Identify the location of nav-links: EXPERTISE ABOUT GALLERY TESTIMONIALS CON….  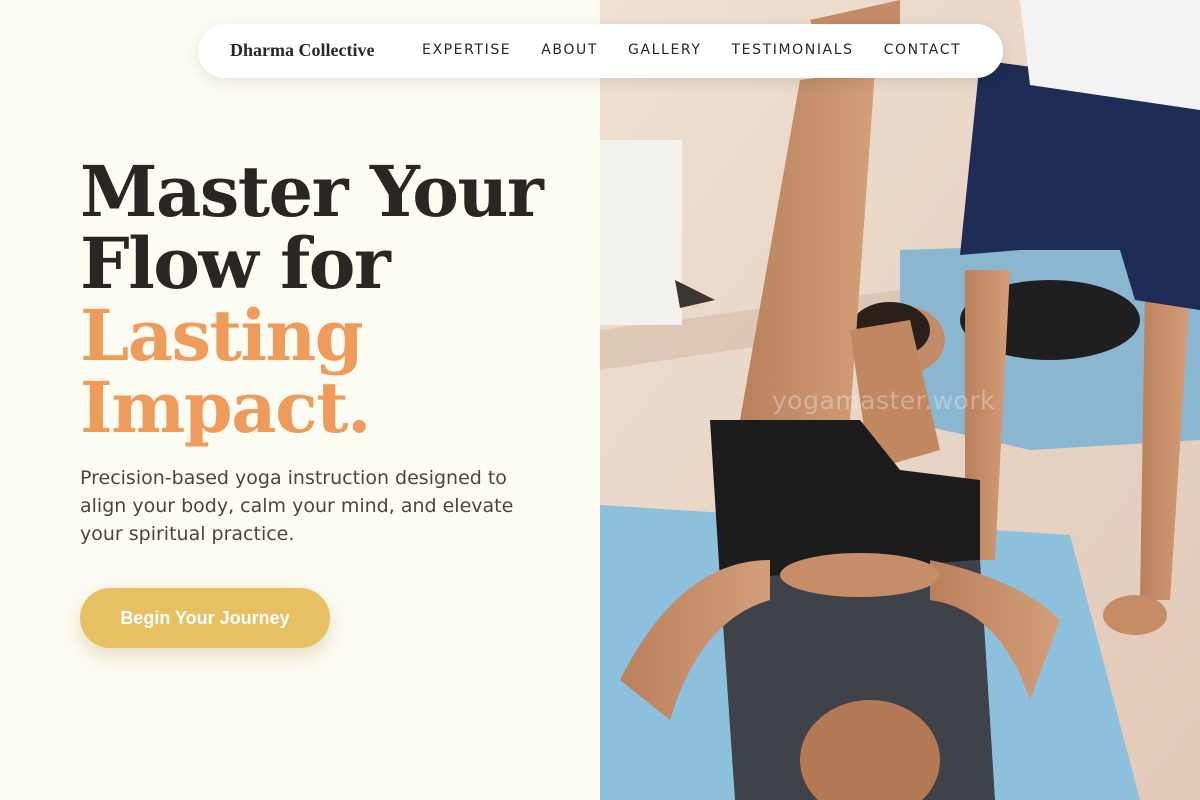
(706, 50).